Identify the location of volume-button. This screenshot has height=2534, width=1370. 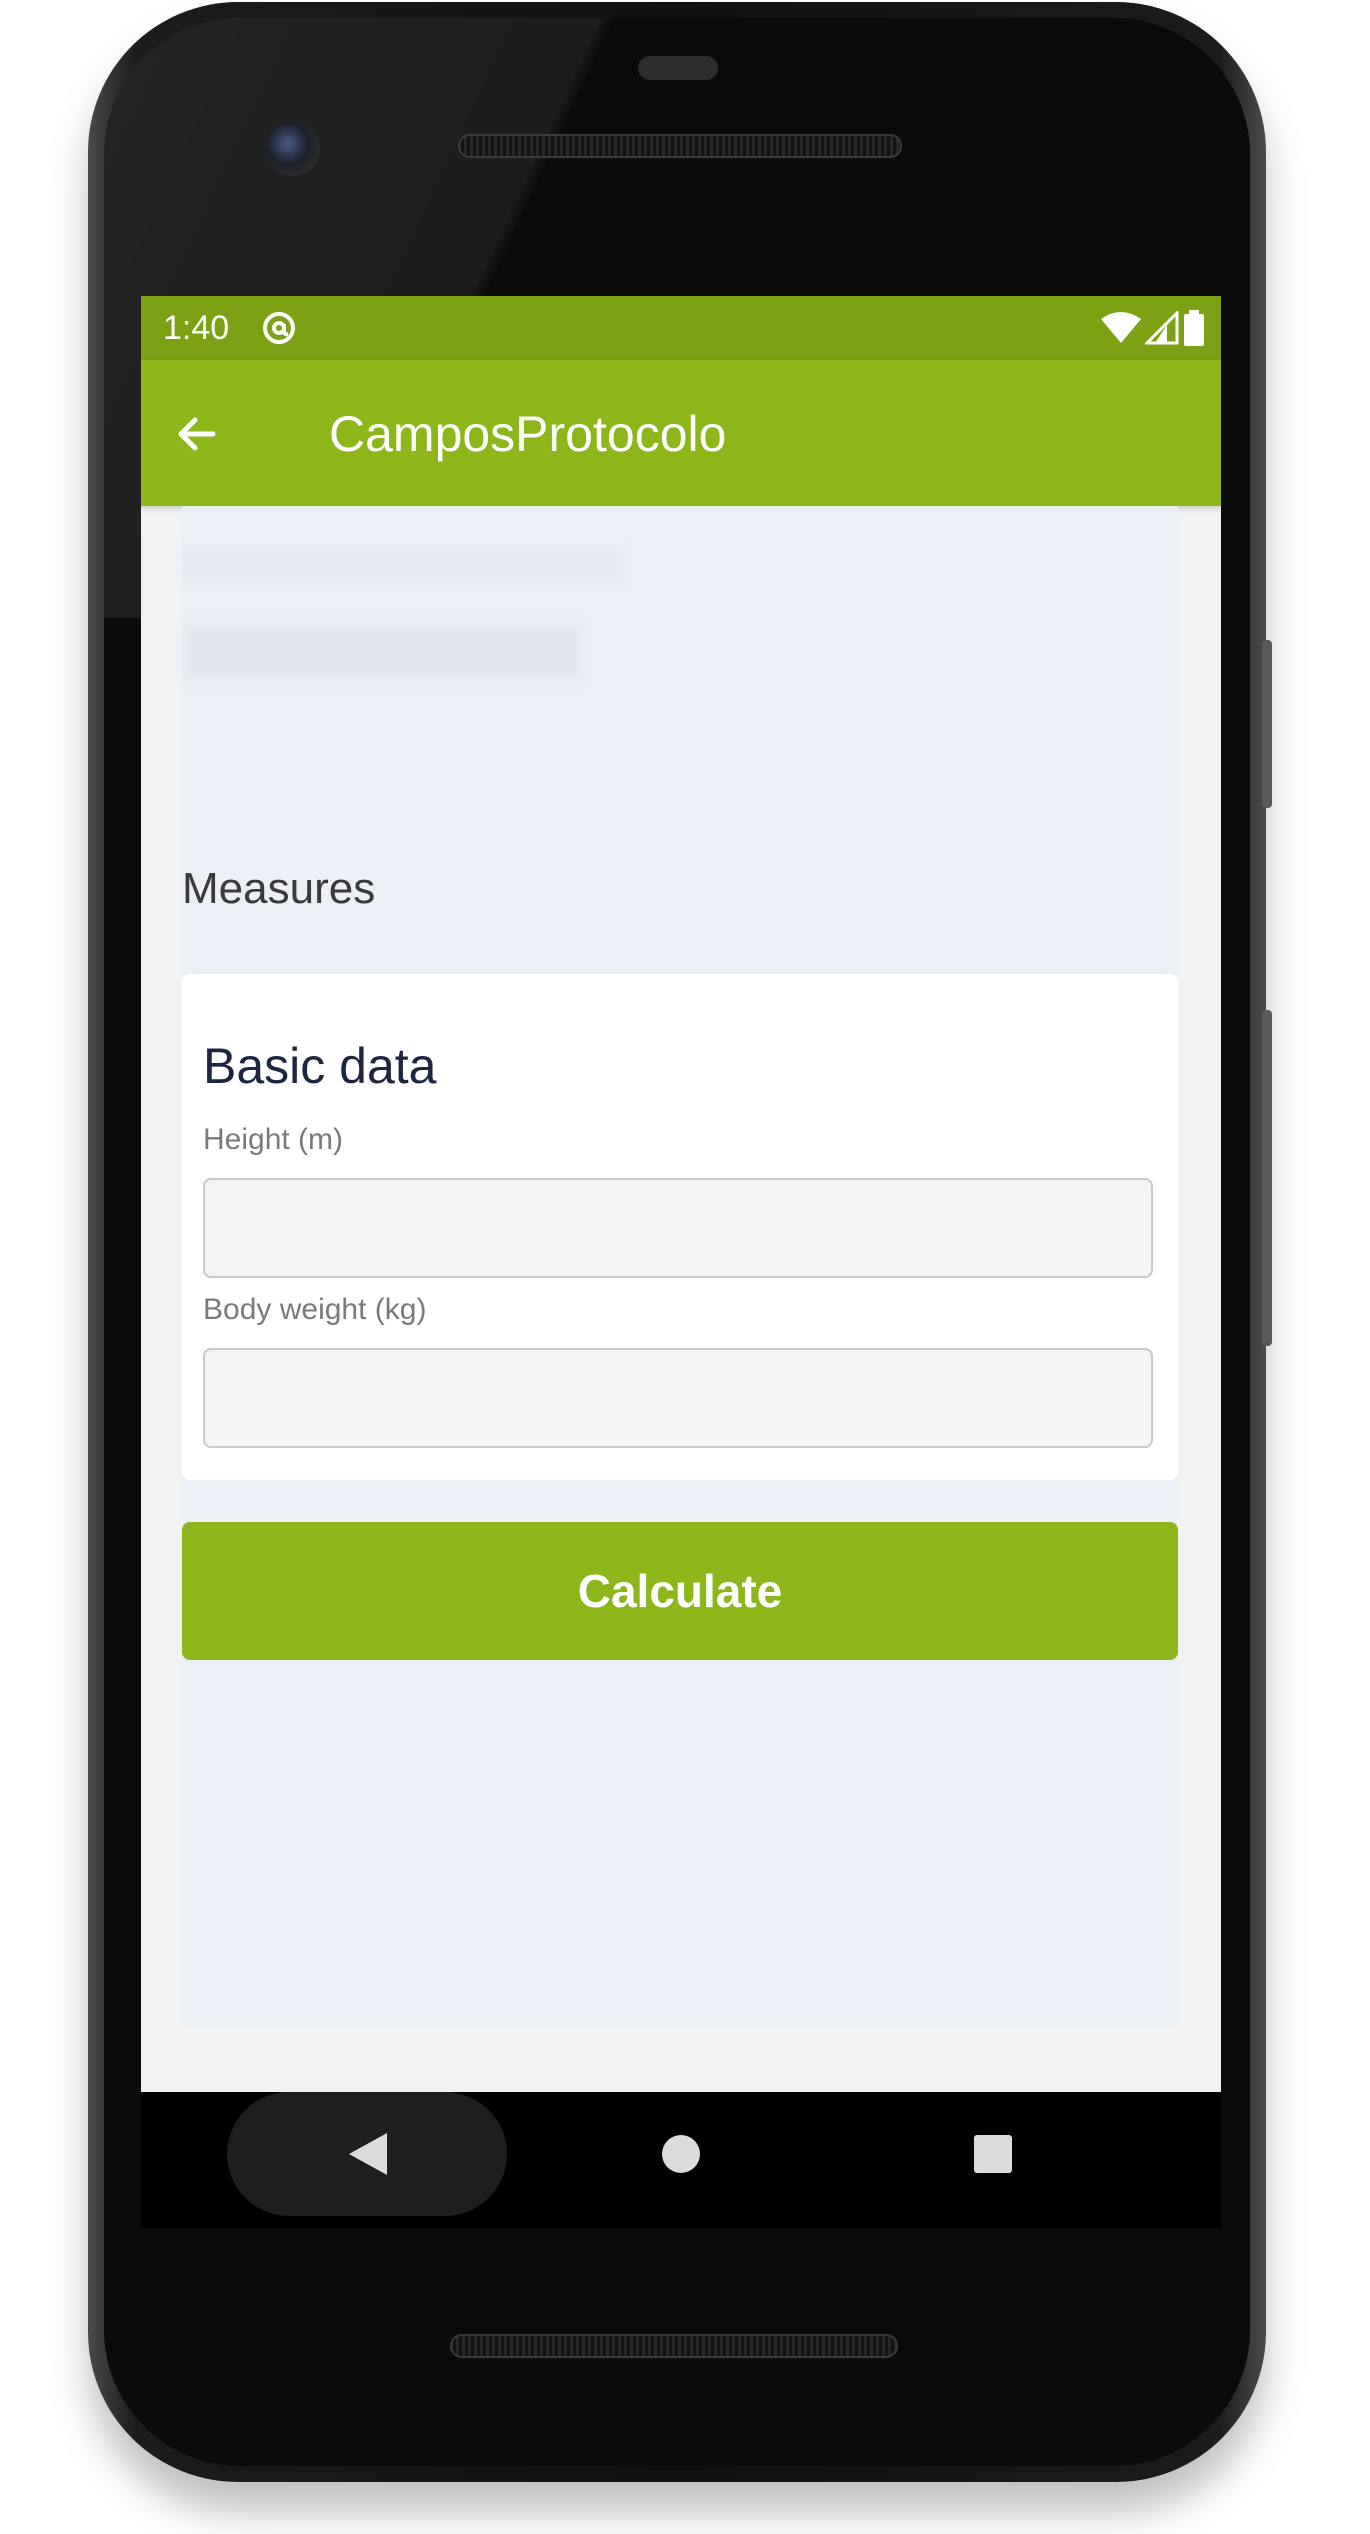
(1267, 1178).